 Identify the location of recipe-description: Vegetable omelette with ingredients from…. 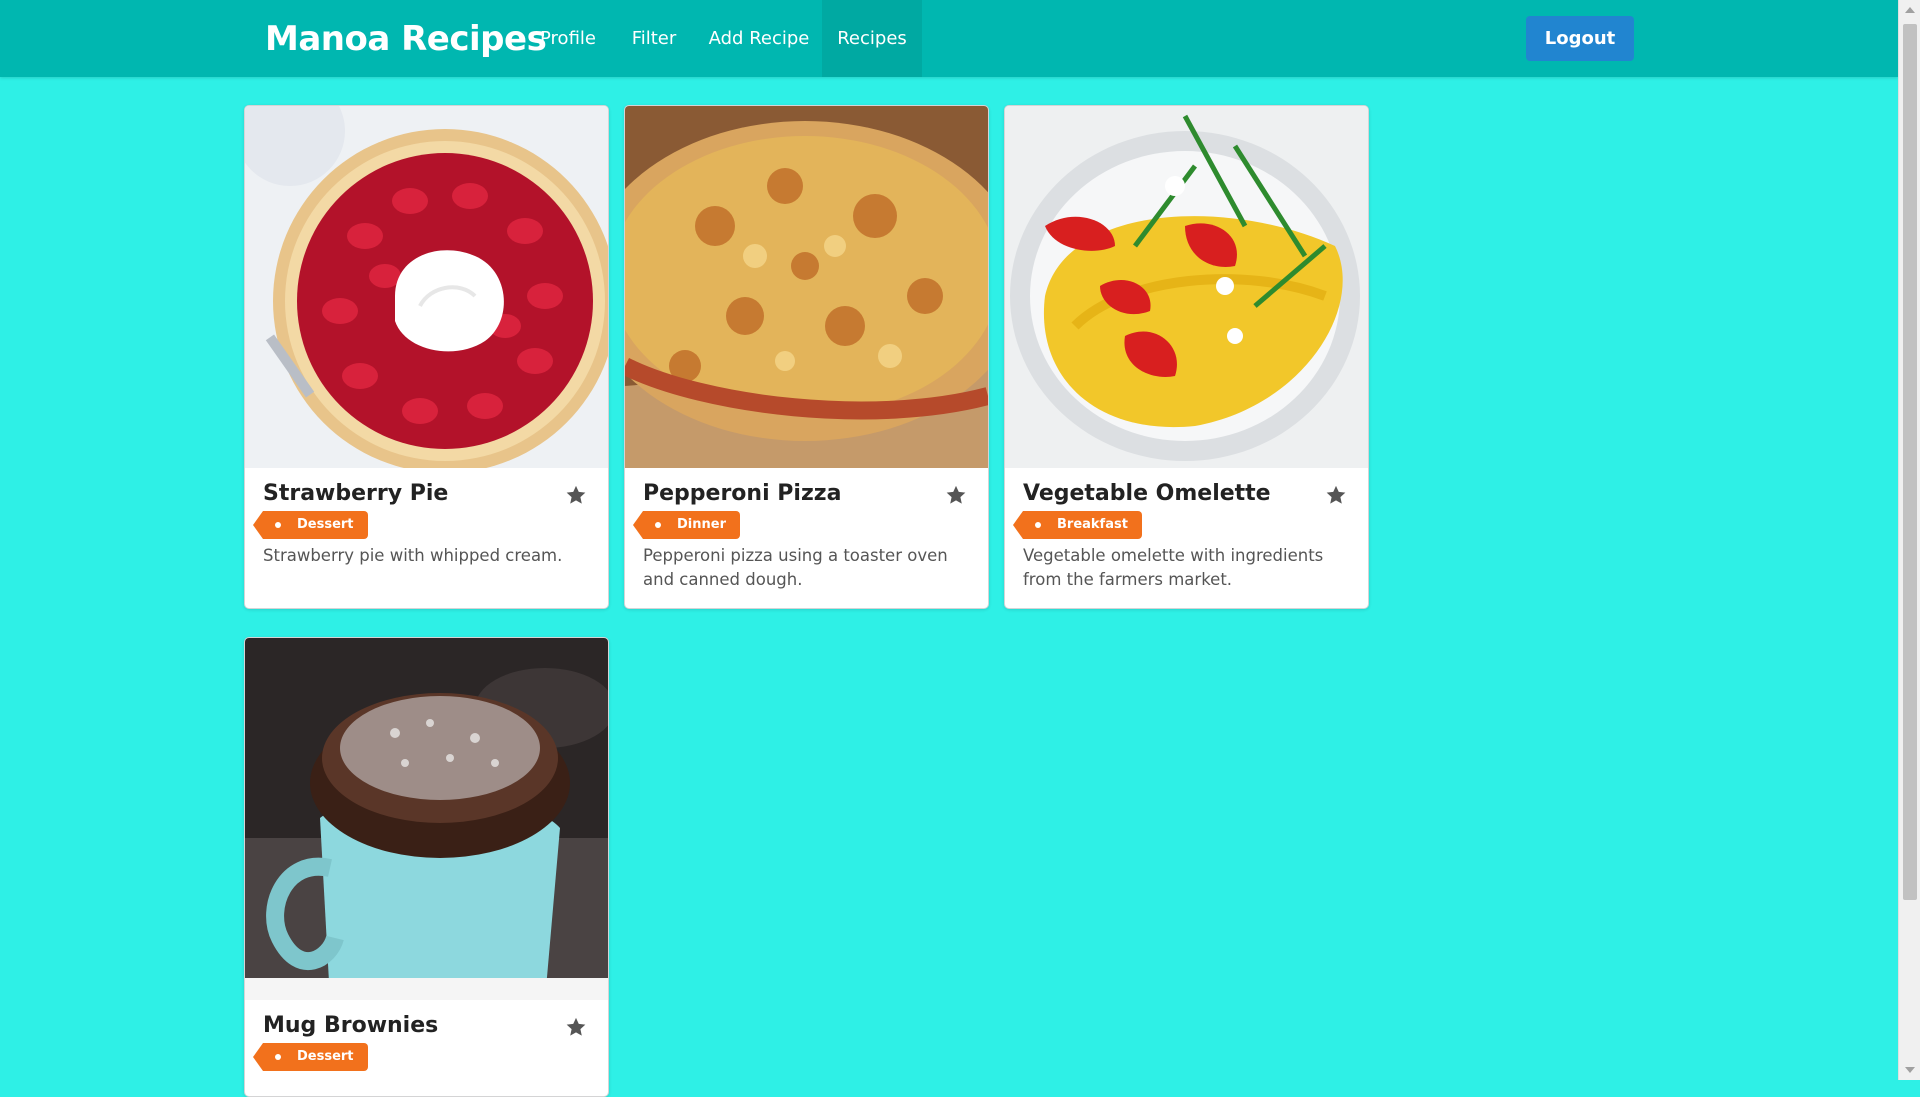
(1173, 567).